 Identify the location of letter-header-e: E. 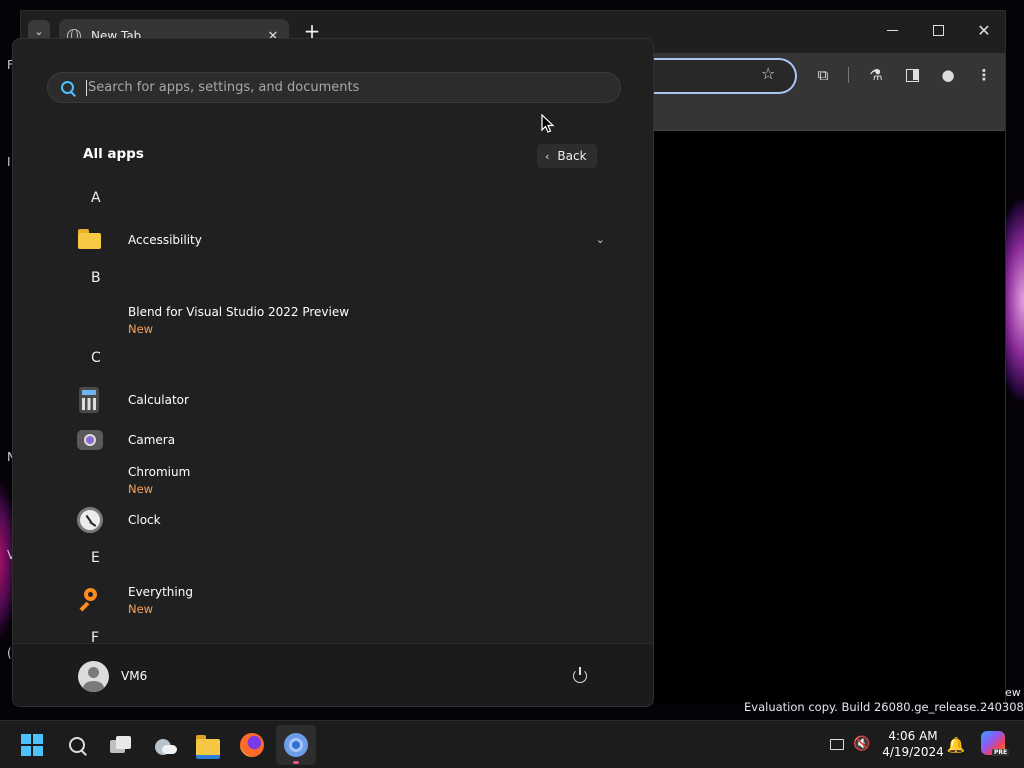
(95, 558).